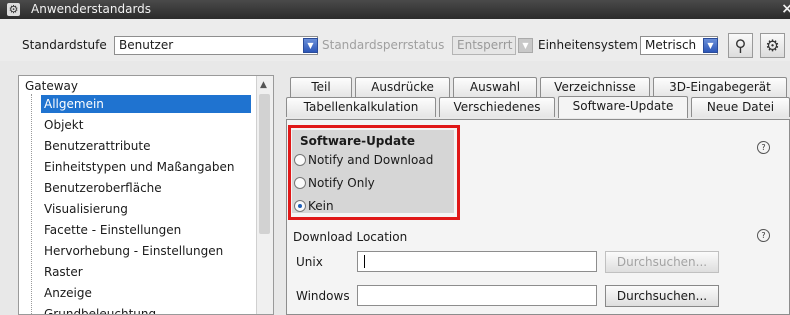  I want to click on lock-status-dropdown-icon: ▼, so click(525, 45).